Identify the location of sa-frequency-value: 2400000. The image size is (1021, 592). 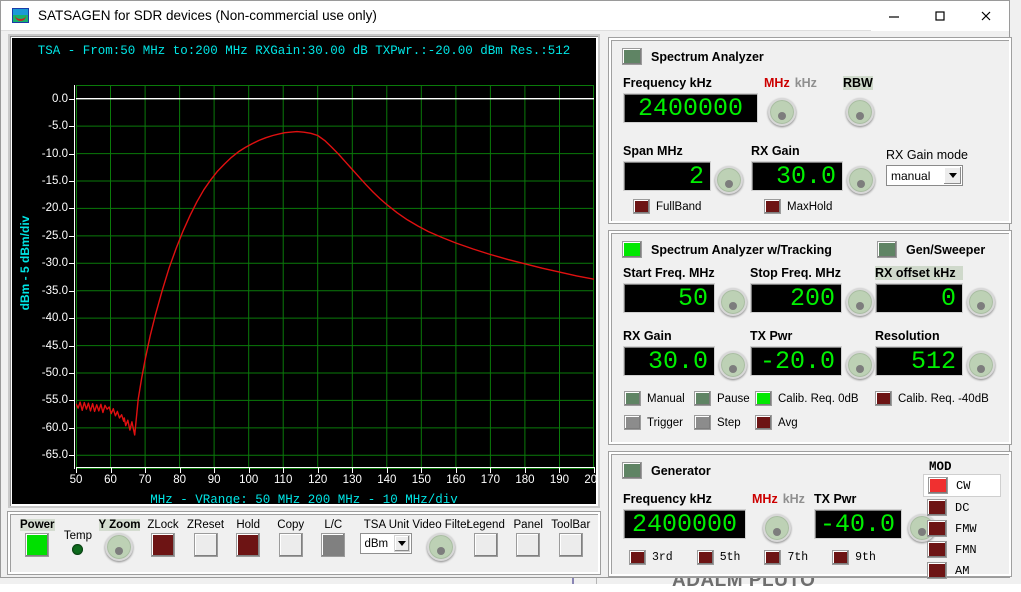
(690, 108).